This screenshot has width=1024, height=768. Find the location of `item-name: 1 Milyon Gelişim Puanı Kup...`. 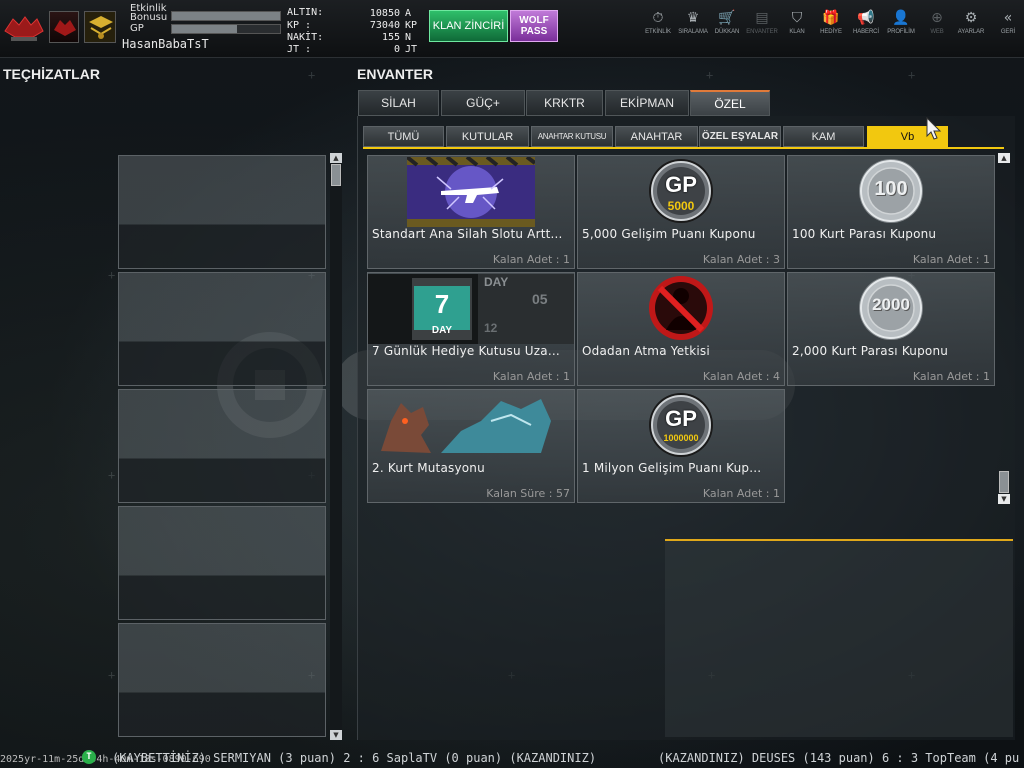

item-name: 1 Milyon Gelişim Puanı Kup... is located at coordinates (672, 468).